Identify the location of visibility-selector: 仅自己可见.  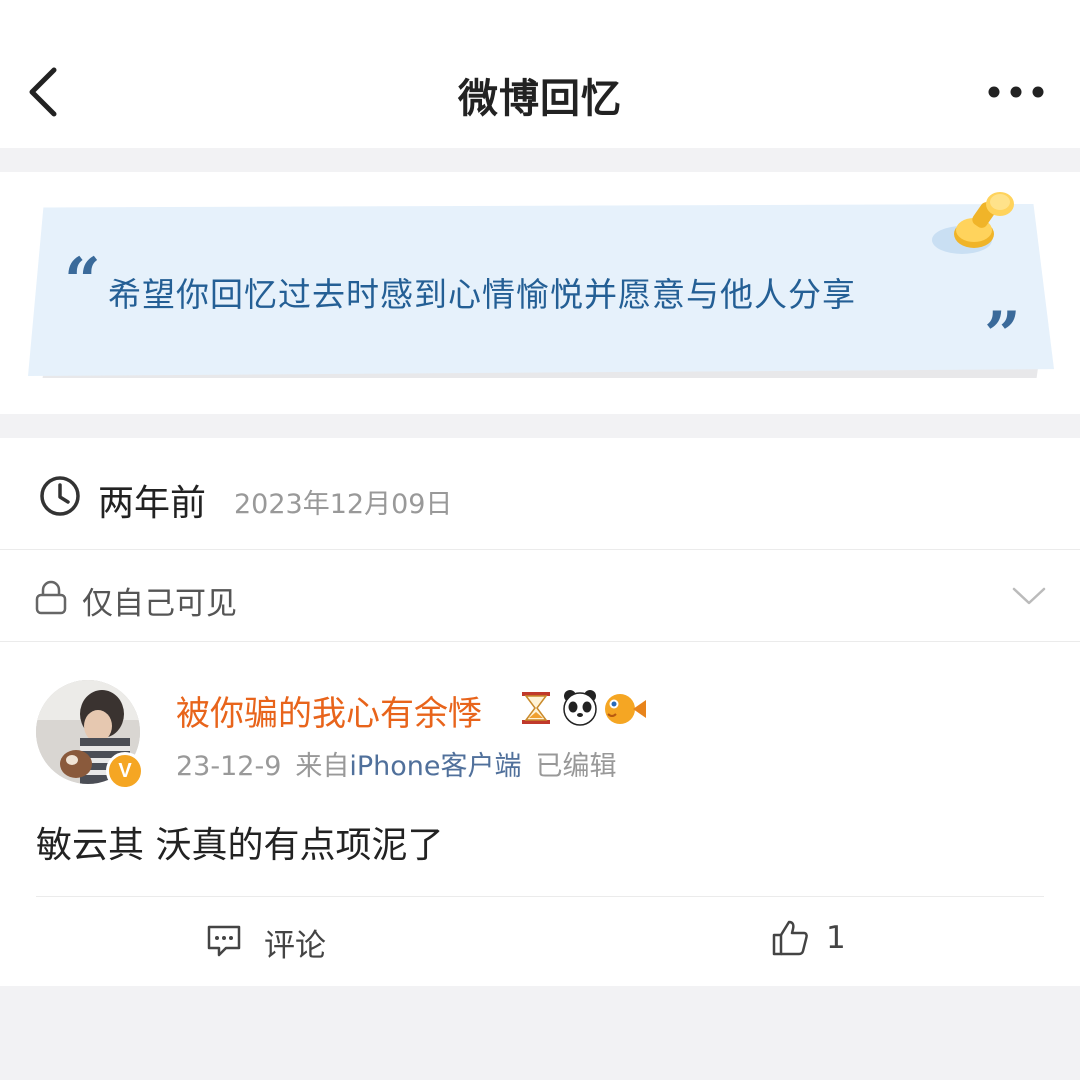
(540, 596).